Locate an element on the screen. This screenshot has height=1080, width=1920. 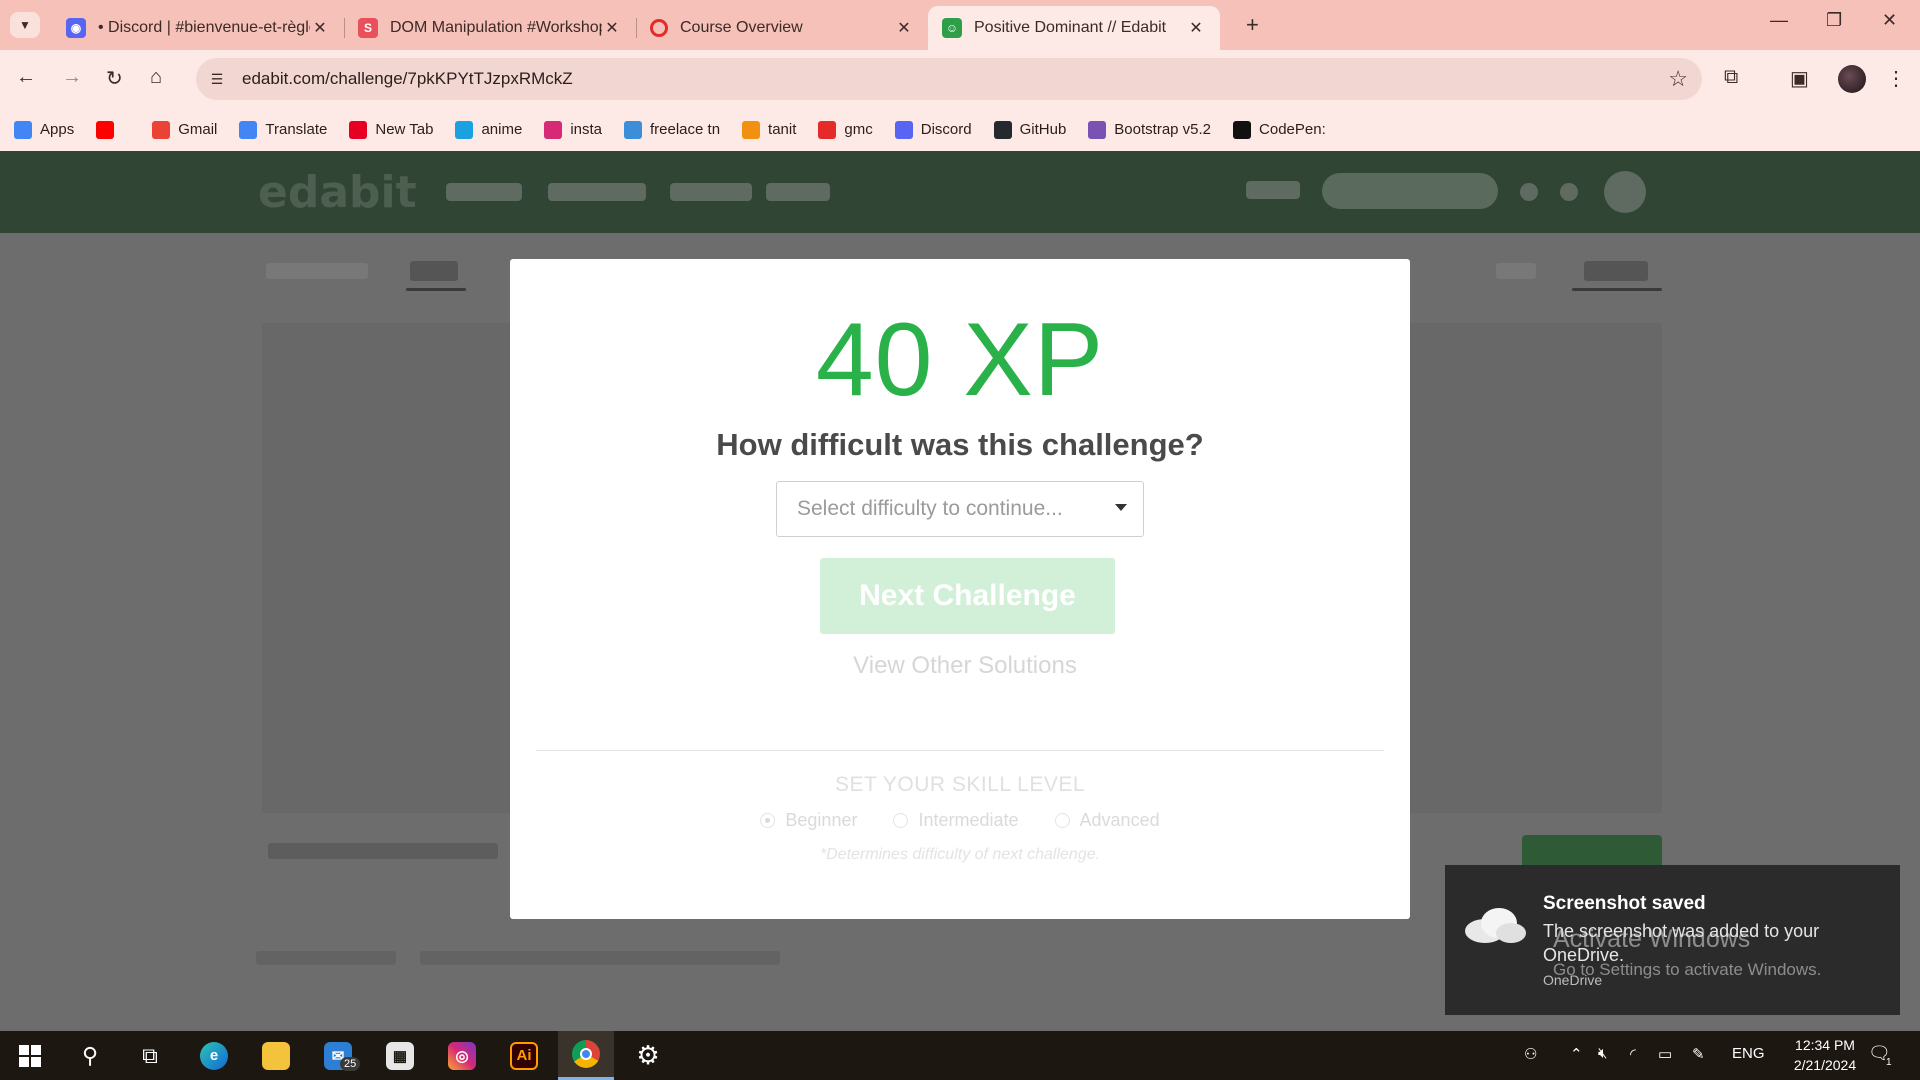
wifi-icon: ◜ is located at coordinates (1633, 1054).